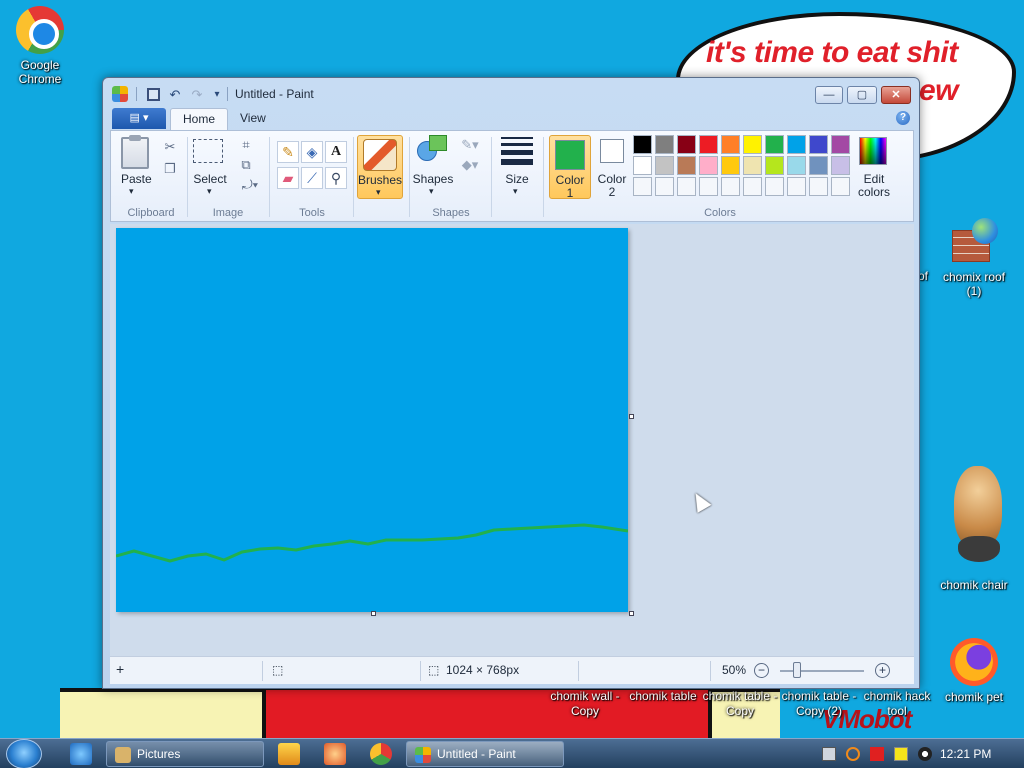 The image size is (1024, 768). What do you see at coordinates (135, 152) in the screenshot?
I see `paste-icon` at bounding box center [135, 152].